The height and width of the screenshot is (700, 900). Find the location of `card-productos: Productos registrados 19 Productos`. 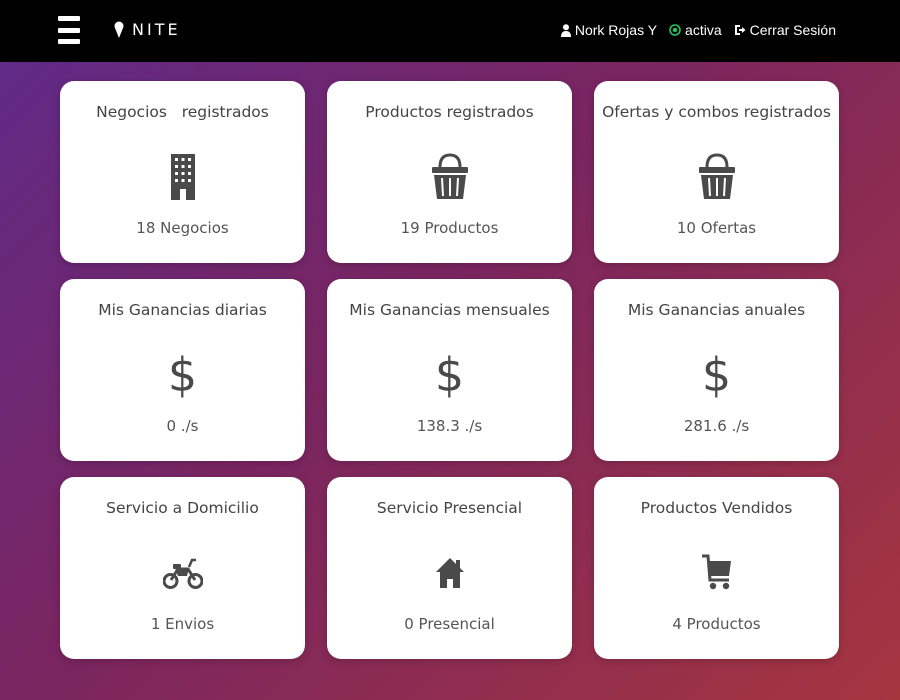

card-productos: Productos registrados 19 Productos is located at coordinates (449, 172).